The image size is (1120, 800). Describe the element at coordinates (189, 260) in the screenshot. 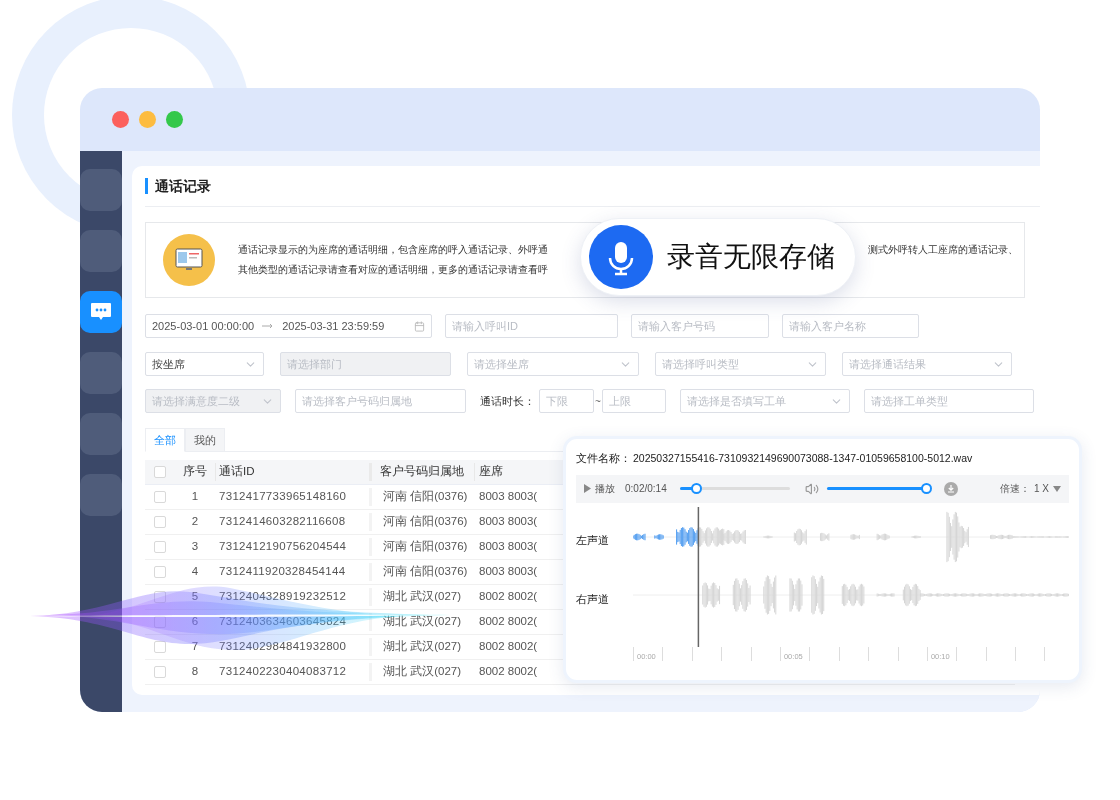

I see `monitor-icon` at that location.